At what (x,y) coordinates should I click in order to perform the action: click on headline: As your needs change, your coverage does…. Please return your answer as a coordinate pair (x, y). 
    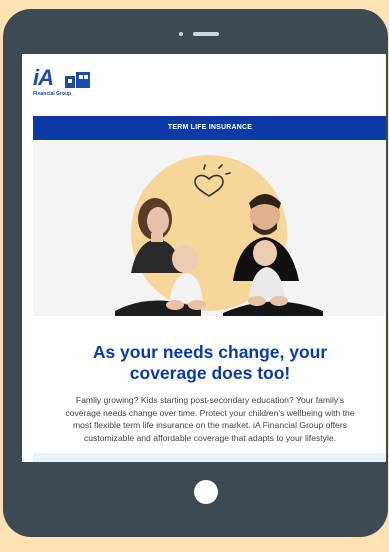
    Looking at the image, I should click on (209, 363).